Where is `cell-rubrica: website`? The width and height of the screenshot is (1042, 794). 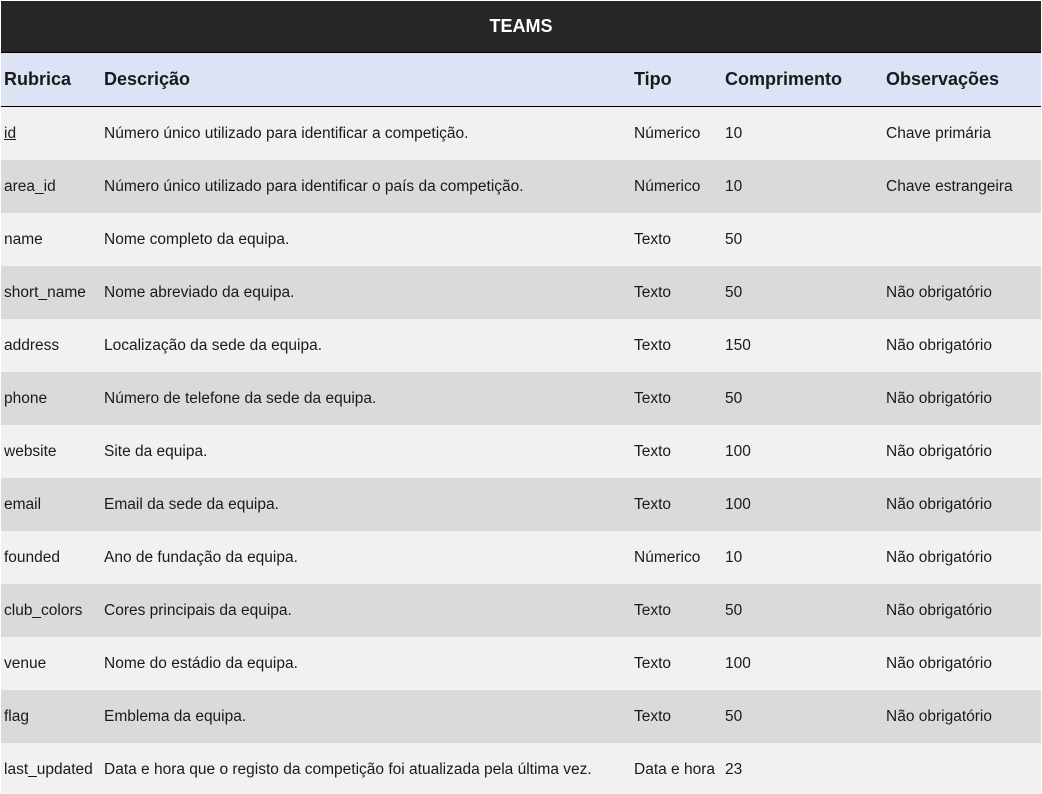 cell-rubrica: website is located at coordinates (30, 451).